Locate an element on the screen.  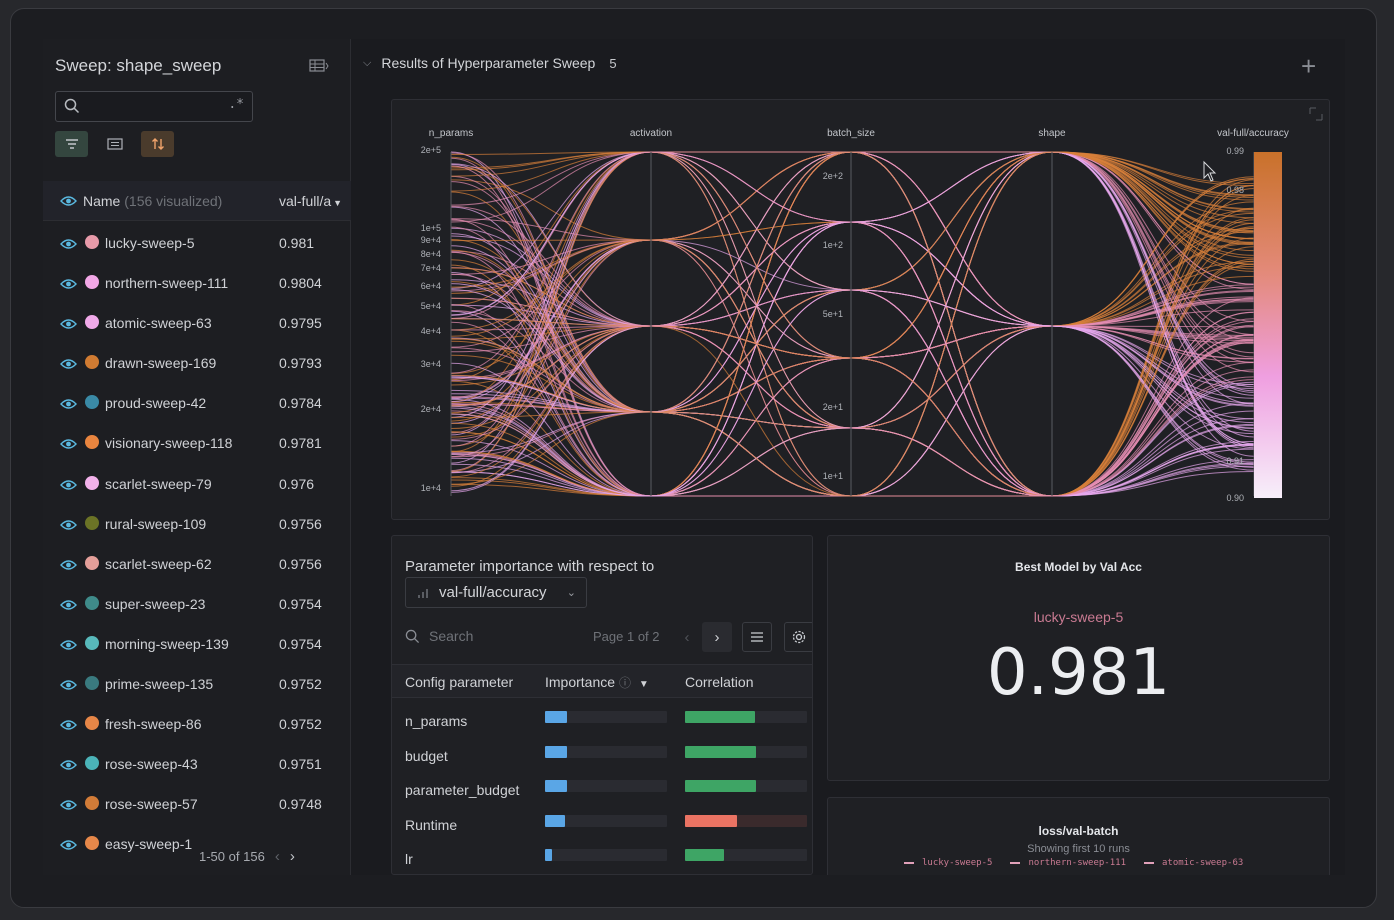
filter-button is located at coordinates (71, 144).